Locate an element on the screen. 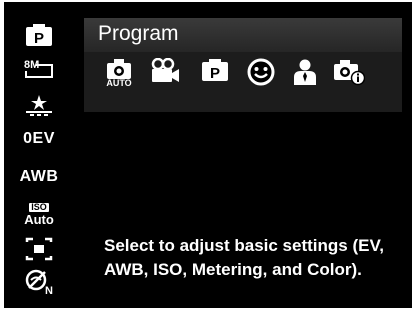  title-bar: Program is located at coordinates (243, 35).